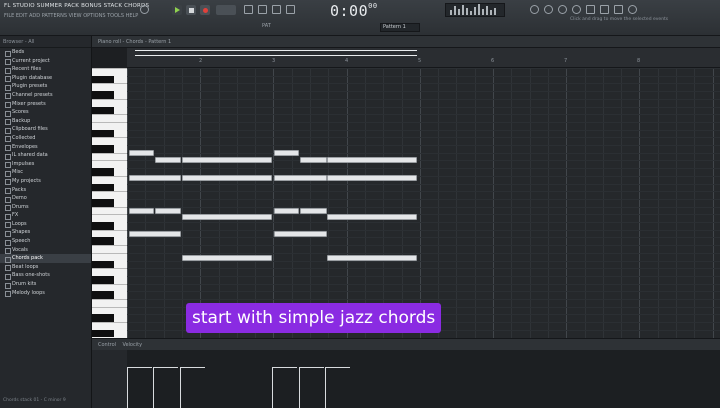 The width and height of the screenshot is (720, 408). Describe the element at coordinates (205, 10) in the screenshot. I see `record-button` at that location.